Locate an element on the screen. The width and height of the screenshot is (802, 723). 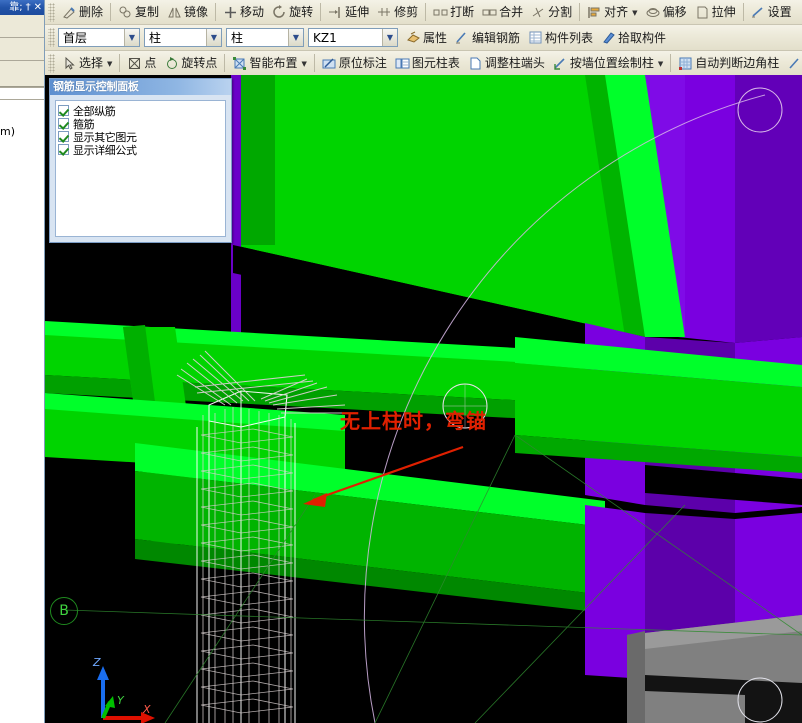
offset-label: 偏移 is located at coordinates (674, 12).